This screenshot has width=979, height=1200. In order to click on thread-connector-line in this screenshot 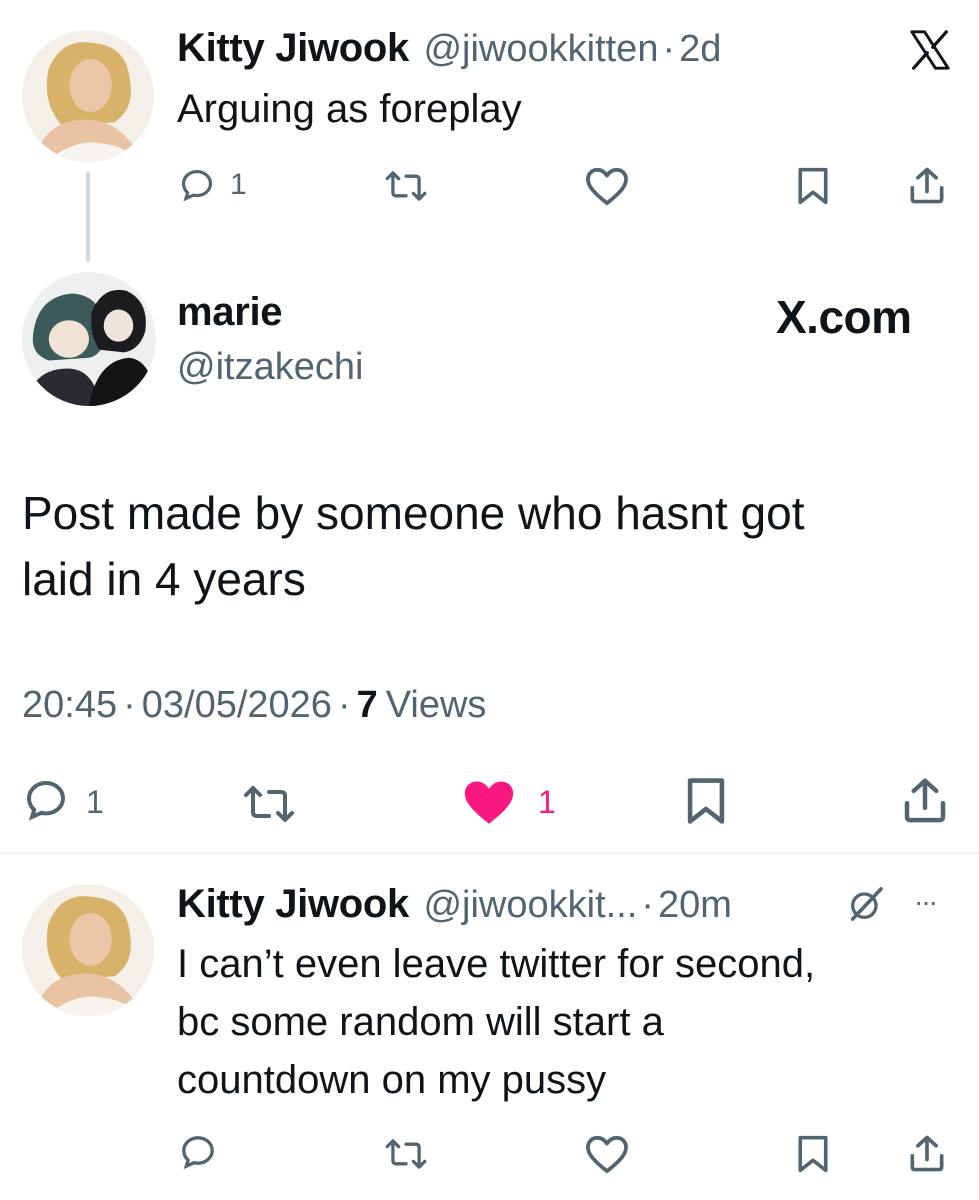, I will do `click(88, 217)`.